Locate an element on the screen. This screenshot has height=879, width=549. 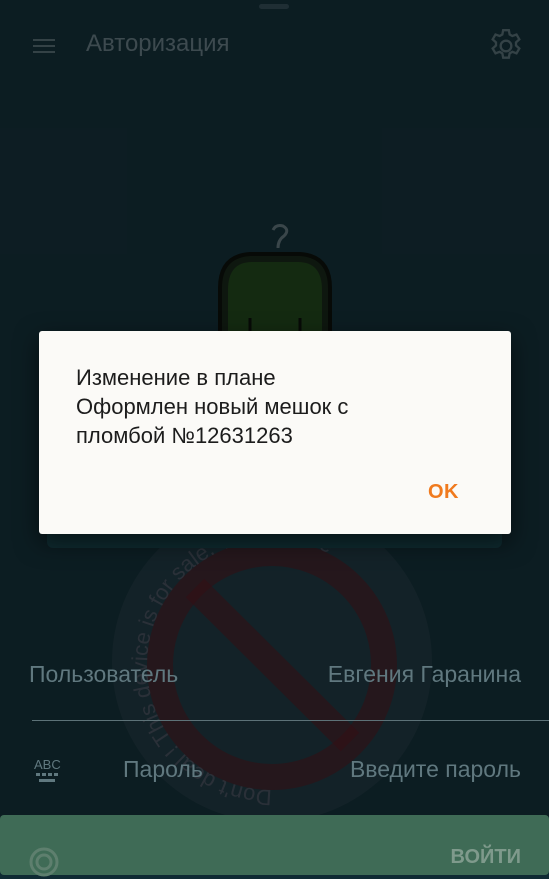
fingerprint-icon is located at coordinates (44, 862).